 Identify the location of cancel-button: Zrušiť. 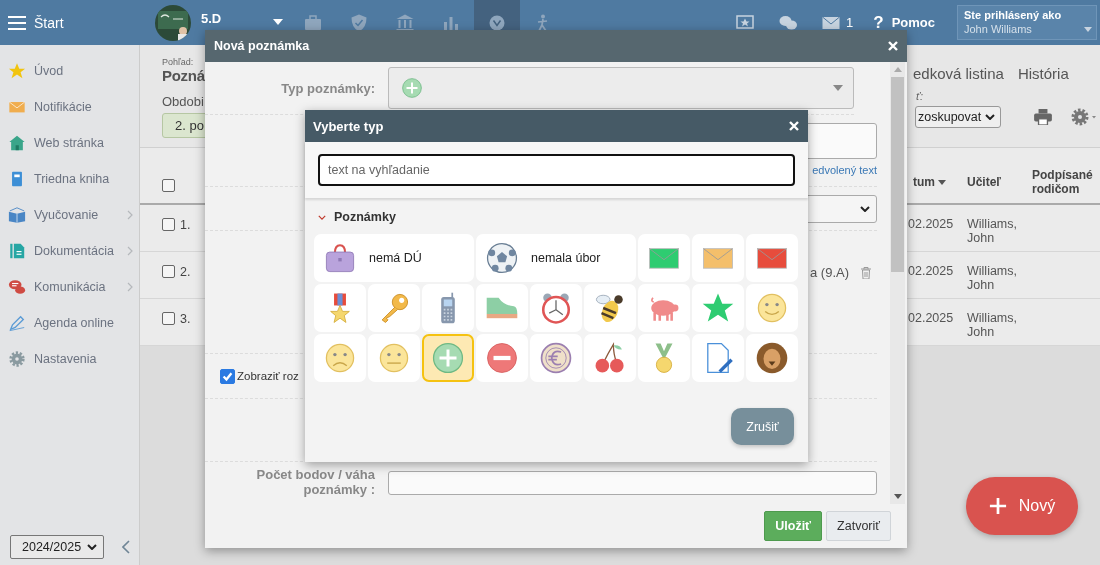
(762, 426).